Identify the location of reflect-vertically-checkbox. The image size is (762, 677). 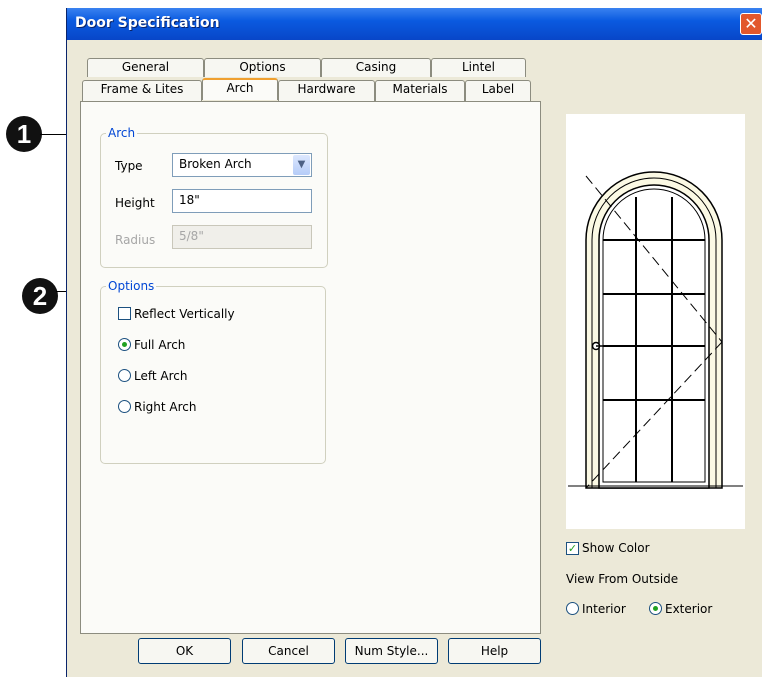
(124, 313).